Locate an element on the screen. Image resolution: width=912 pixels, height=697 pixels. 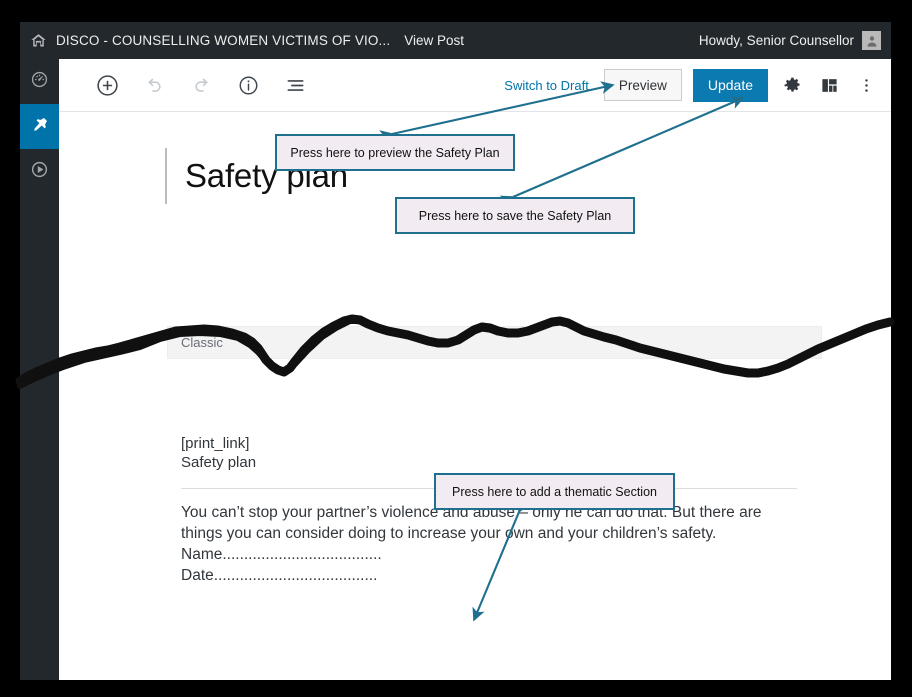
classic-block-label: Classic is located at coordinates (494, 342).